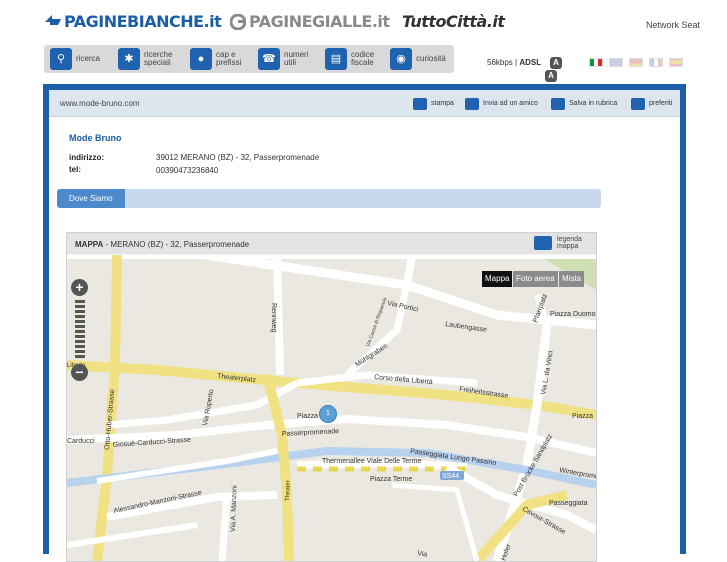 This screenshot has height=562, width=727. I want to click on network-link: Network Seat, so click(673, 25).